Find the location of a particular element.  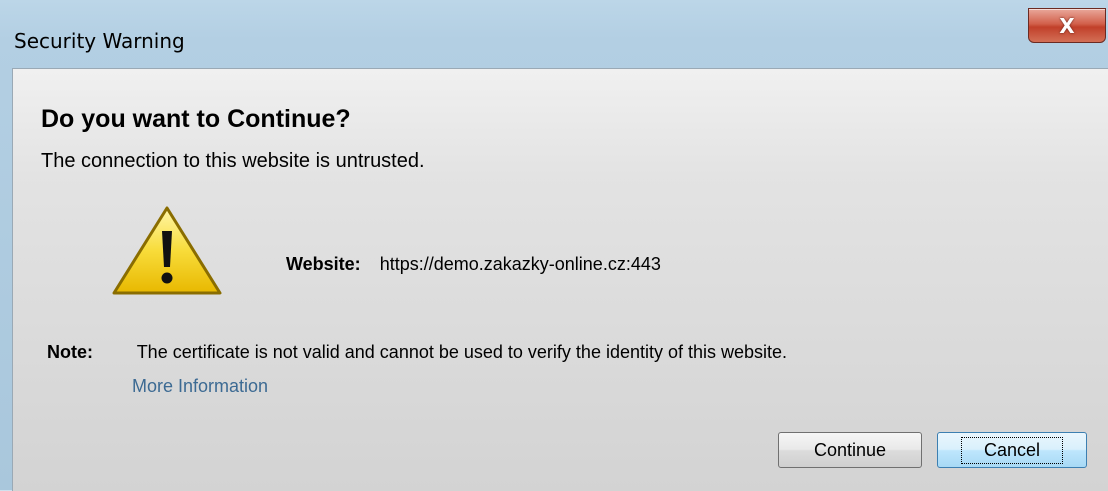

cancel-button: Cancel is located at coordinates (1012, 450).